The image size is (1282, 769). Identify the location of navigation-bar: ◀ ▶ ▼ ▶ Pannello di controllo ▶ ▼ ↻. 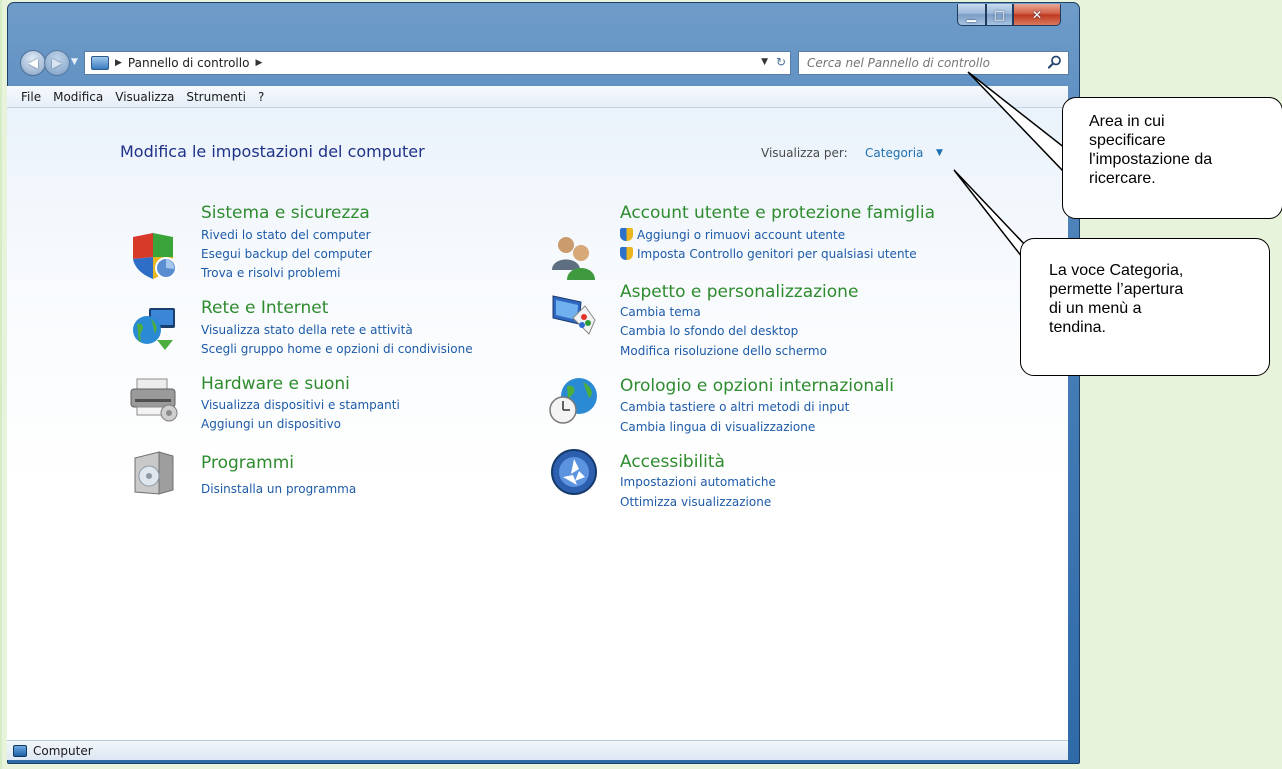
(544, 63).